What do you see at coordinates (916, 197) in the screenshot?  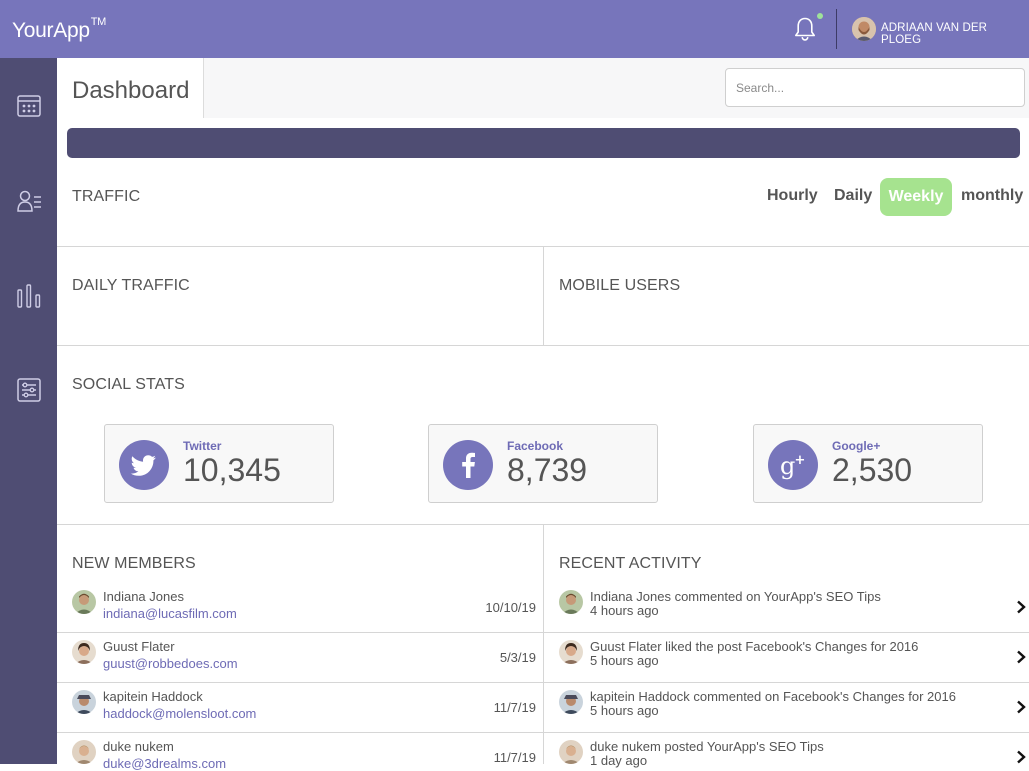 I see `period-weekly-tab: Weekly` at bounding box center [916, 197].